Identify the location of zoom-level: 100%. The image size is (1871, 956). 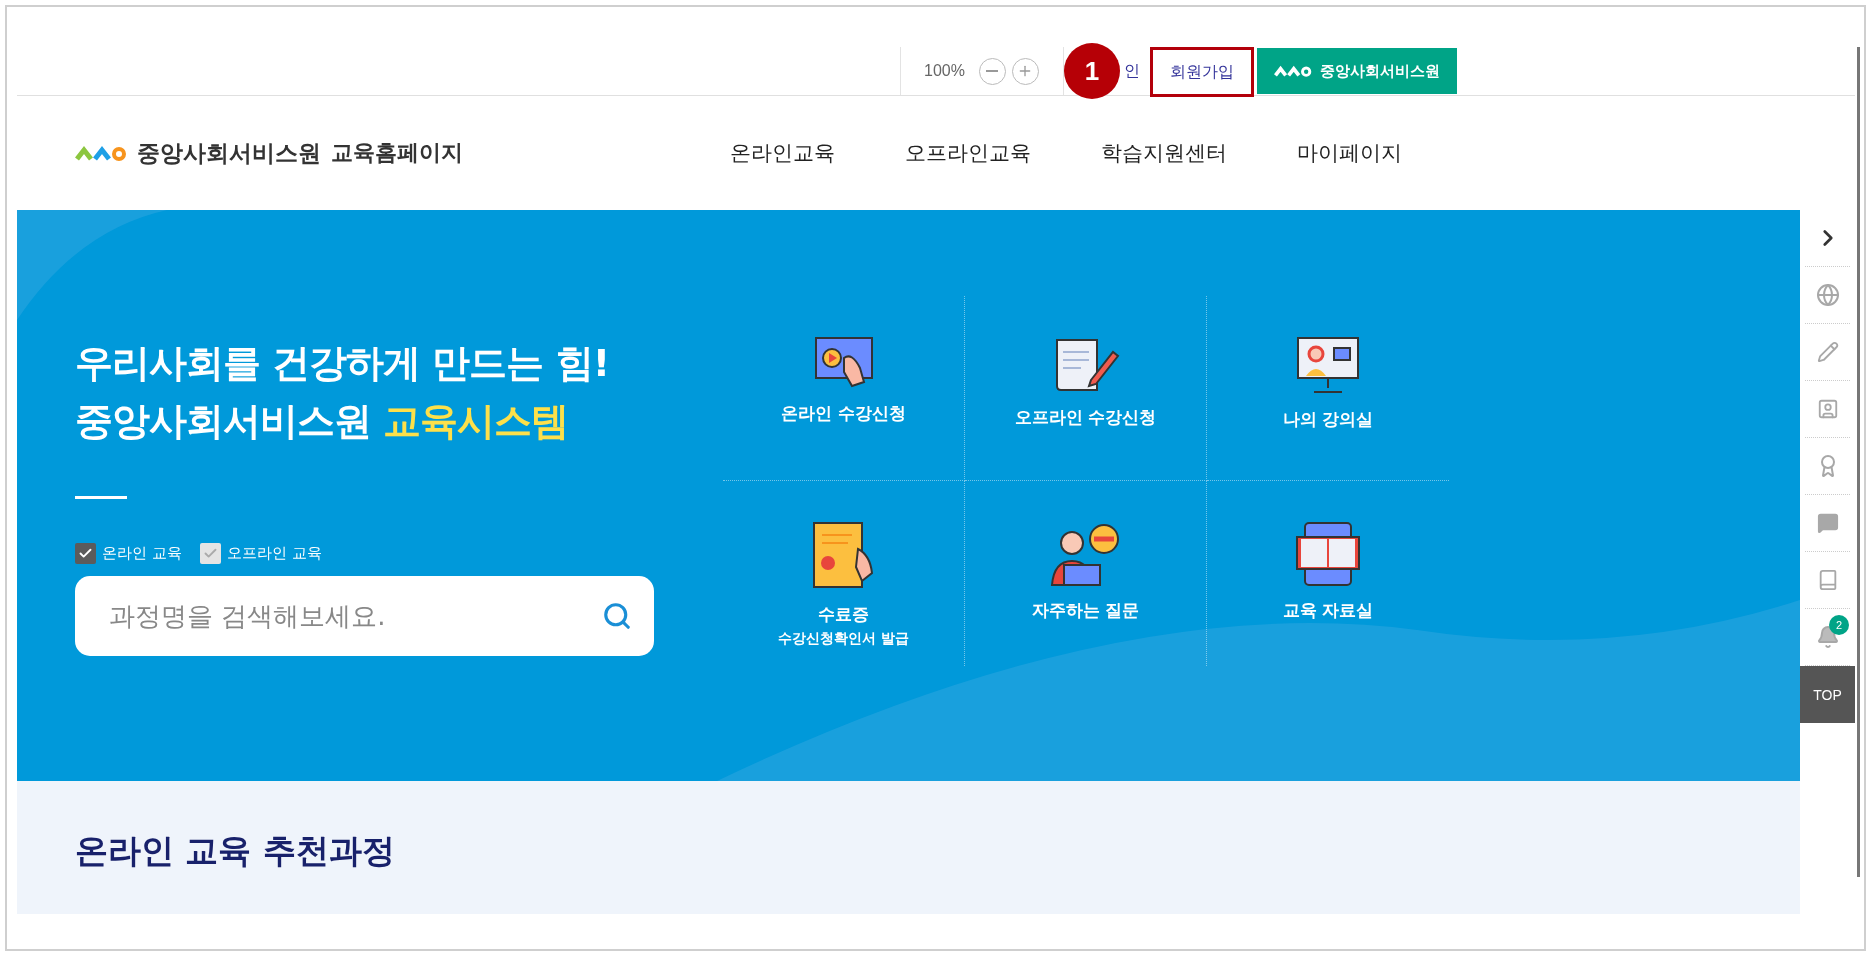
(944, 71).